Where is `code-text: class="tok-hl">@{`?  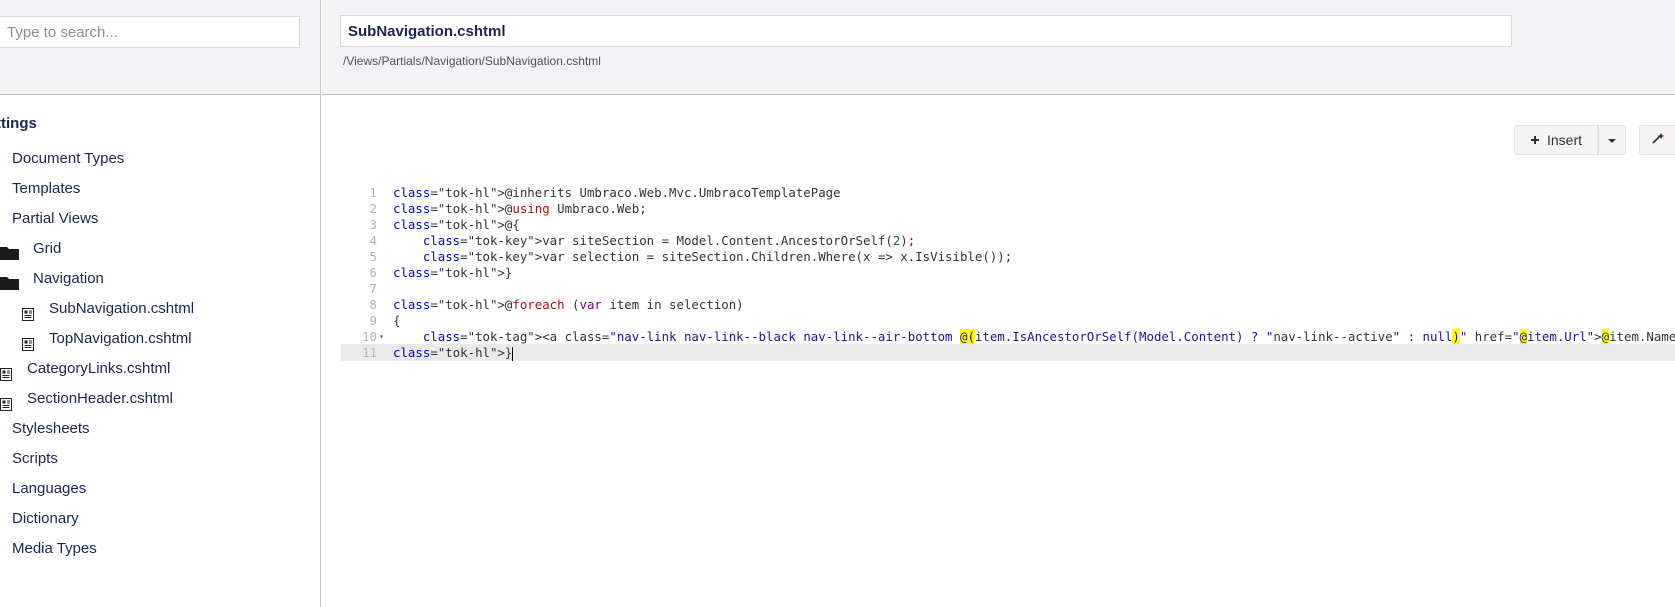 code-text: class="tok-hl">@{ is located at coordinates (456, 224).